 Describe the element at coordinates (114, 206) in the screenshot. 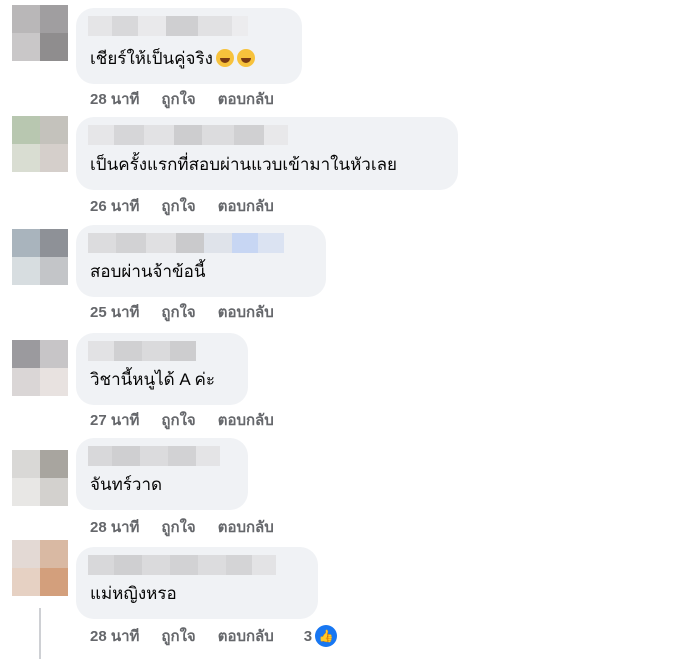

I see `comment-time: 26 นาที` at that location.